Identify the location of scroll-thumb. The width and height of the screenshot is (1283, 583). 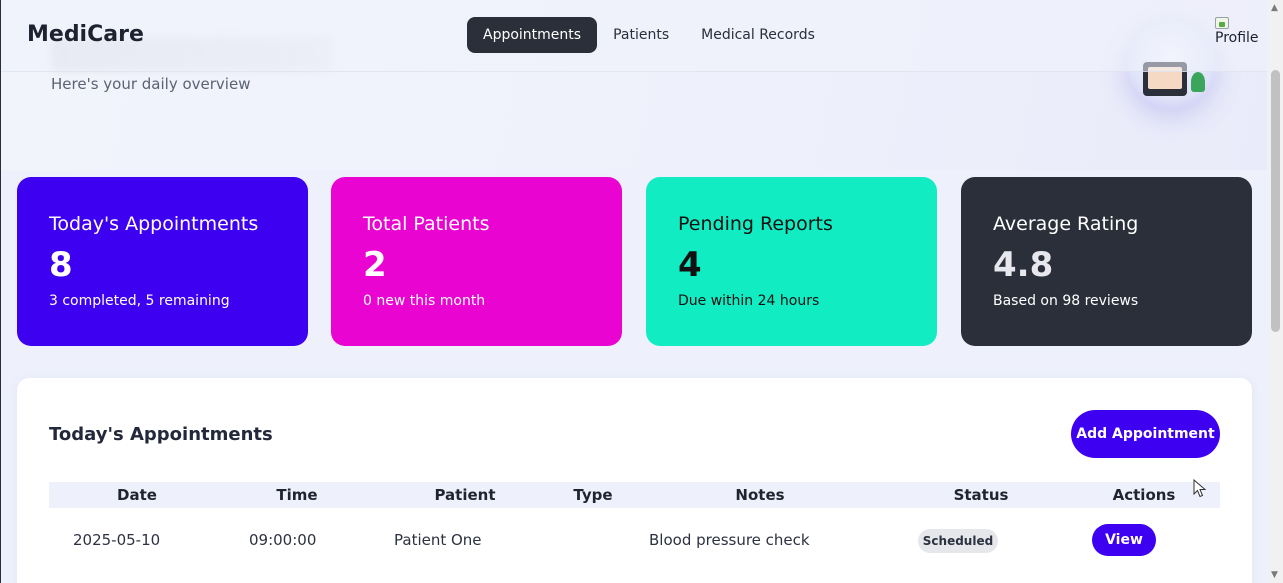
(1275, 201).